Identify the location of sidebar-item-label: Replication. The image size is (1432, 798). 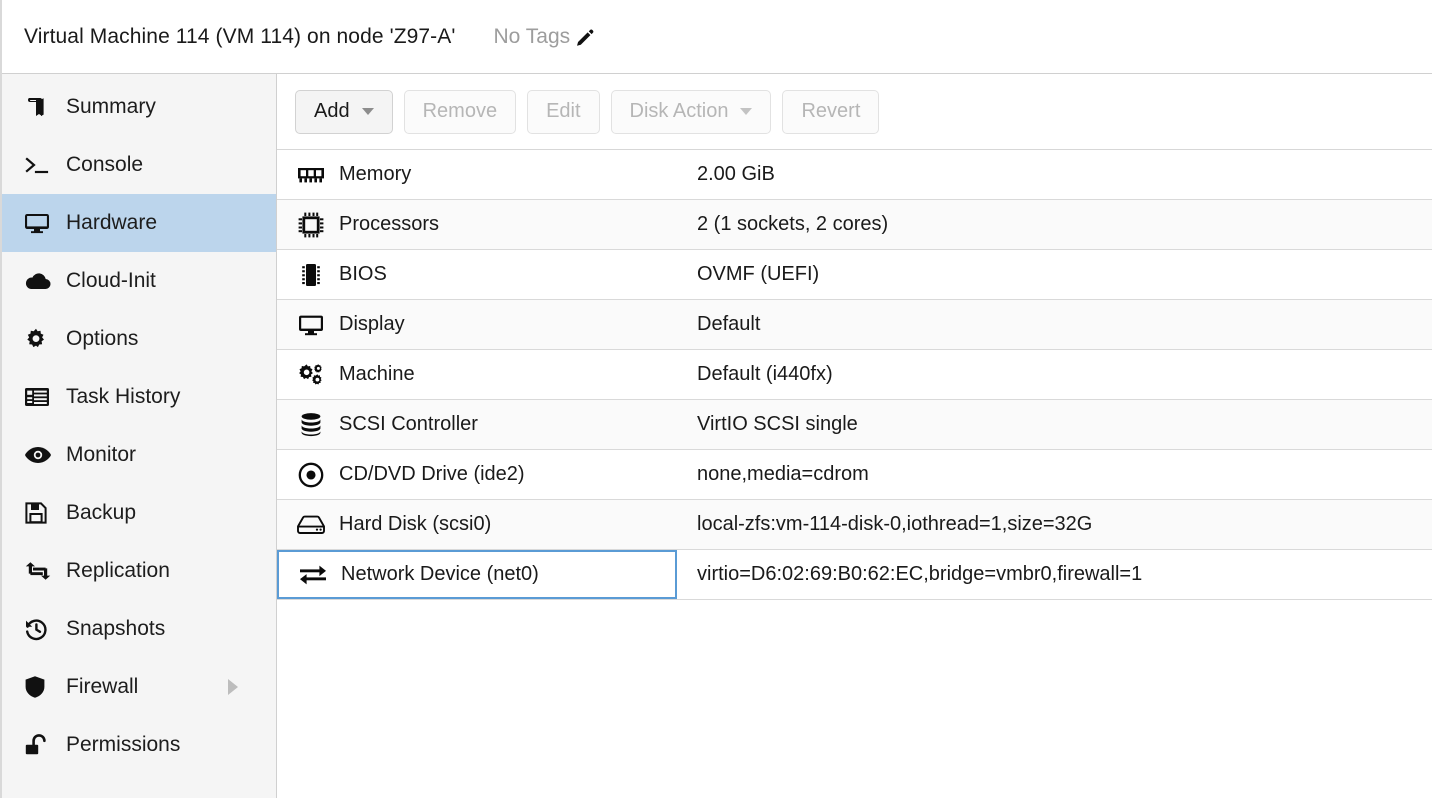
(118, 570).